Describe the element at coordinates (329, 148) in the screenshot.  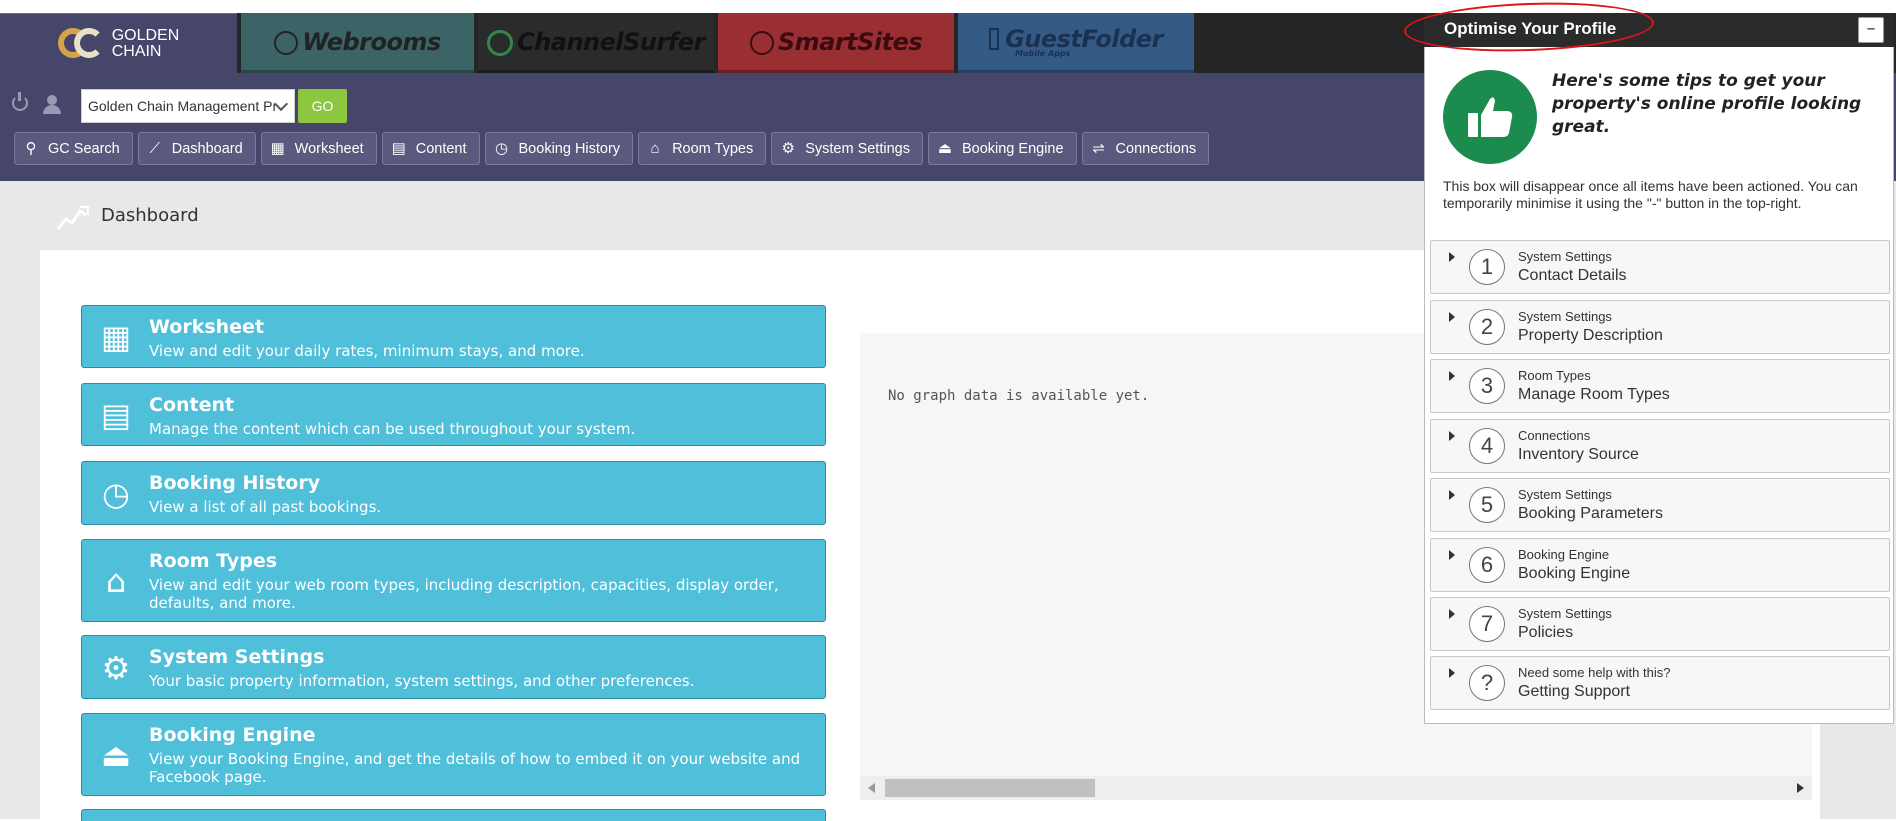
I see `nav-worksheet-label: Worksheet` at that location.